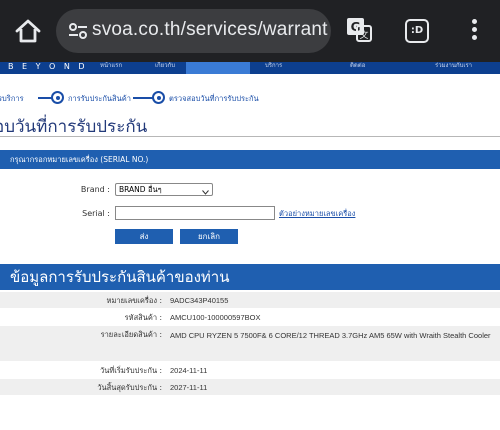 This screenshot has height=430, width=500. Describe the element at coordinates (317, 214) in the screenshot. I see `serial-example-link: ตัวอย่างหมายเลขเครื่อง` at that location.